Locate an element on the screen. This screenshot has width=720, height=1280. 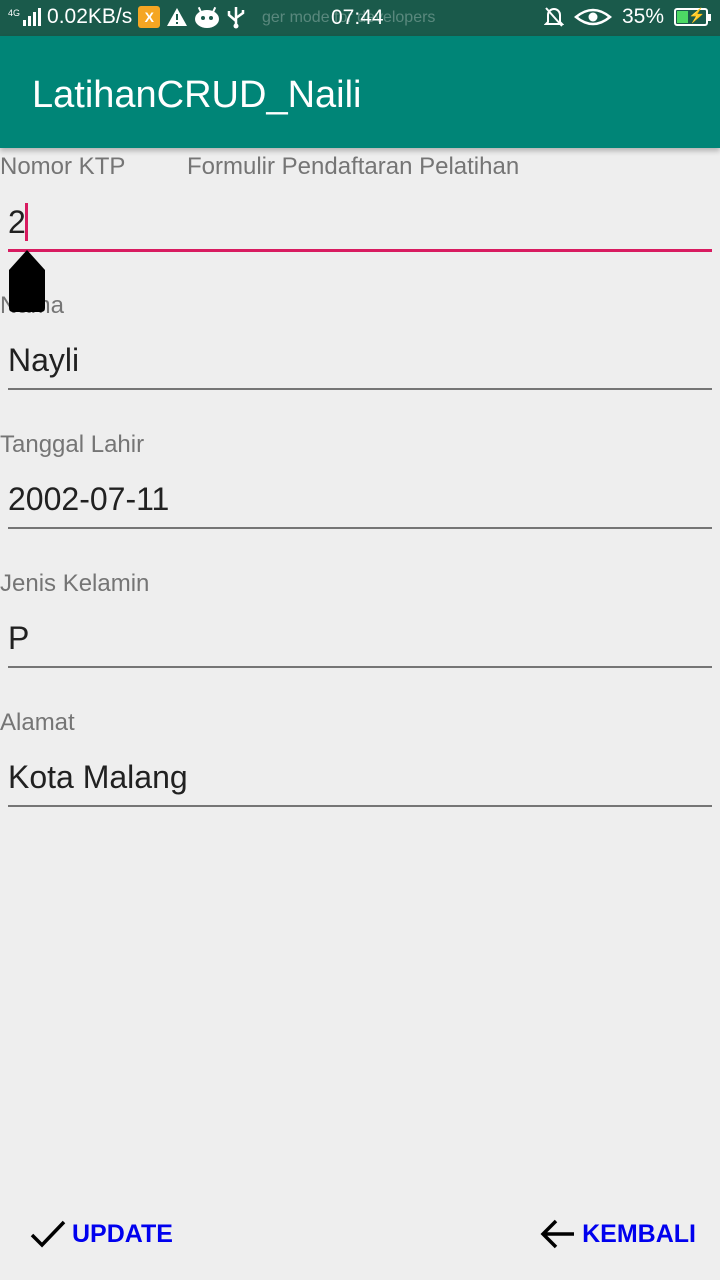
alamat-value: Kota Malang is located at coordinates (98, 777).